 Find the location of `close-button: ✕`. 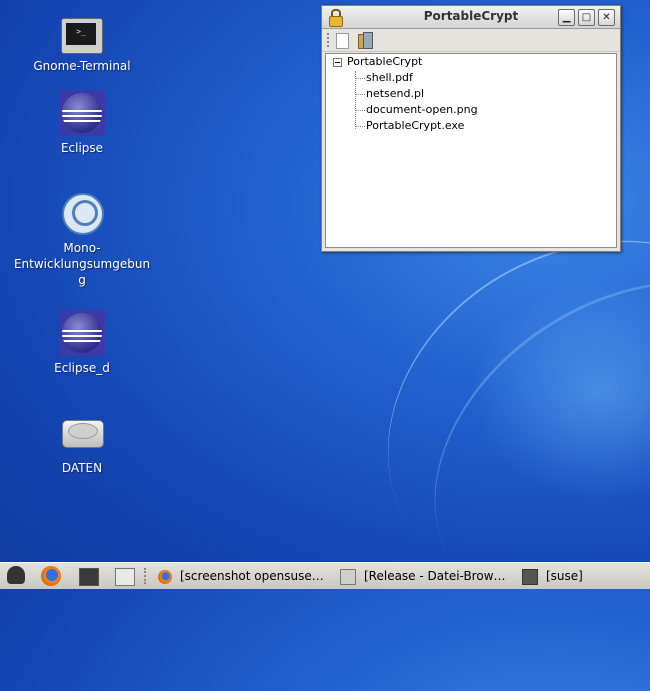

close-button: ✕ is located at coordinates (606, 17).